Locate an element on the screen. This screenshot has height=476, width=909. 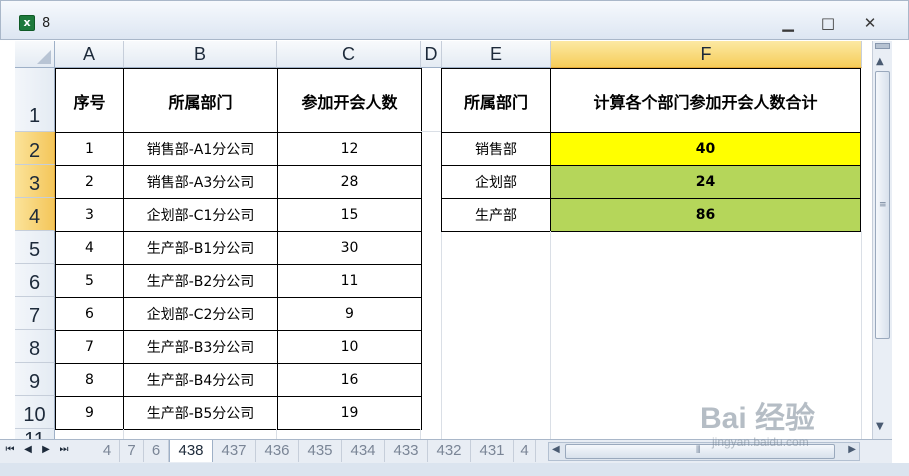
cell-c5: 30 is located at coordinates (349, 248).